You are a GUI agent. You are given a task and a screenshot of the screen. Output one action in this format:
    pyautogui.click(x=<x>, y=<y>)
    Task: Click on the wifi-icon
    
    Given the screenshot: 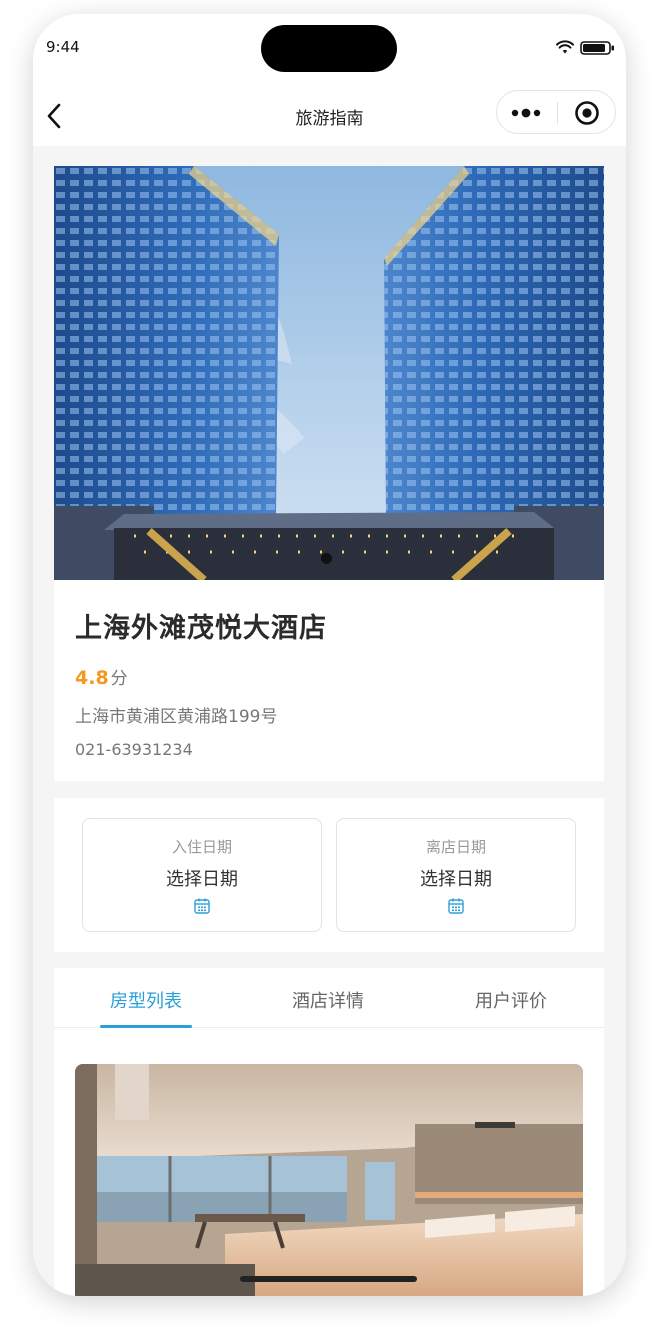 What is the action you would take?
    pyautogui.click(x=565, y=47)
    